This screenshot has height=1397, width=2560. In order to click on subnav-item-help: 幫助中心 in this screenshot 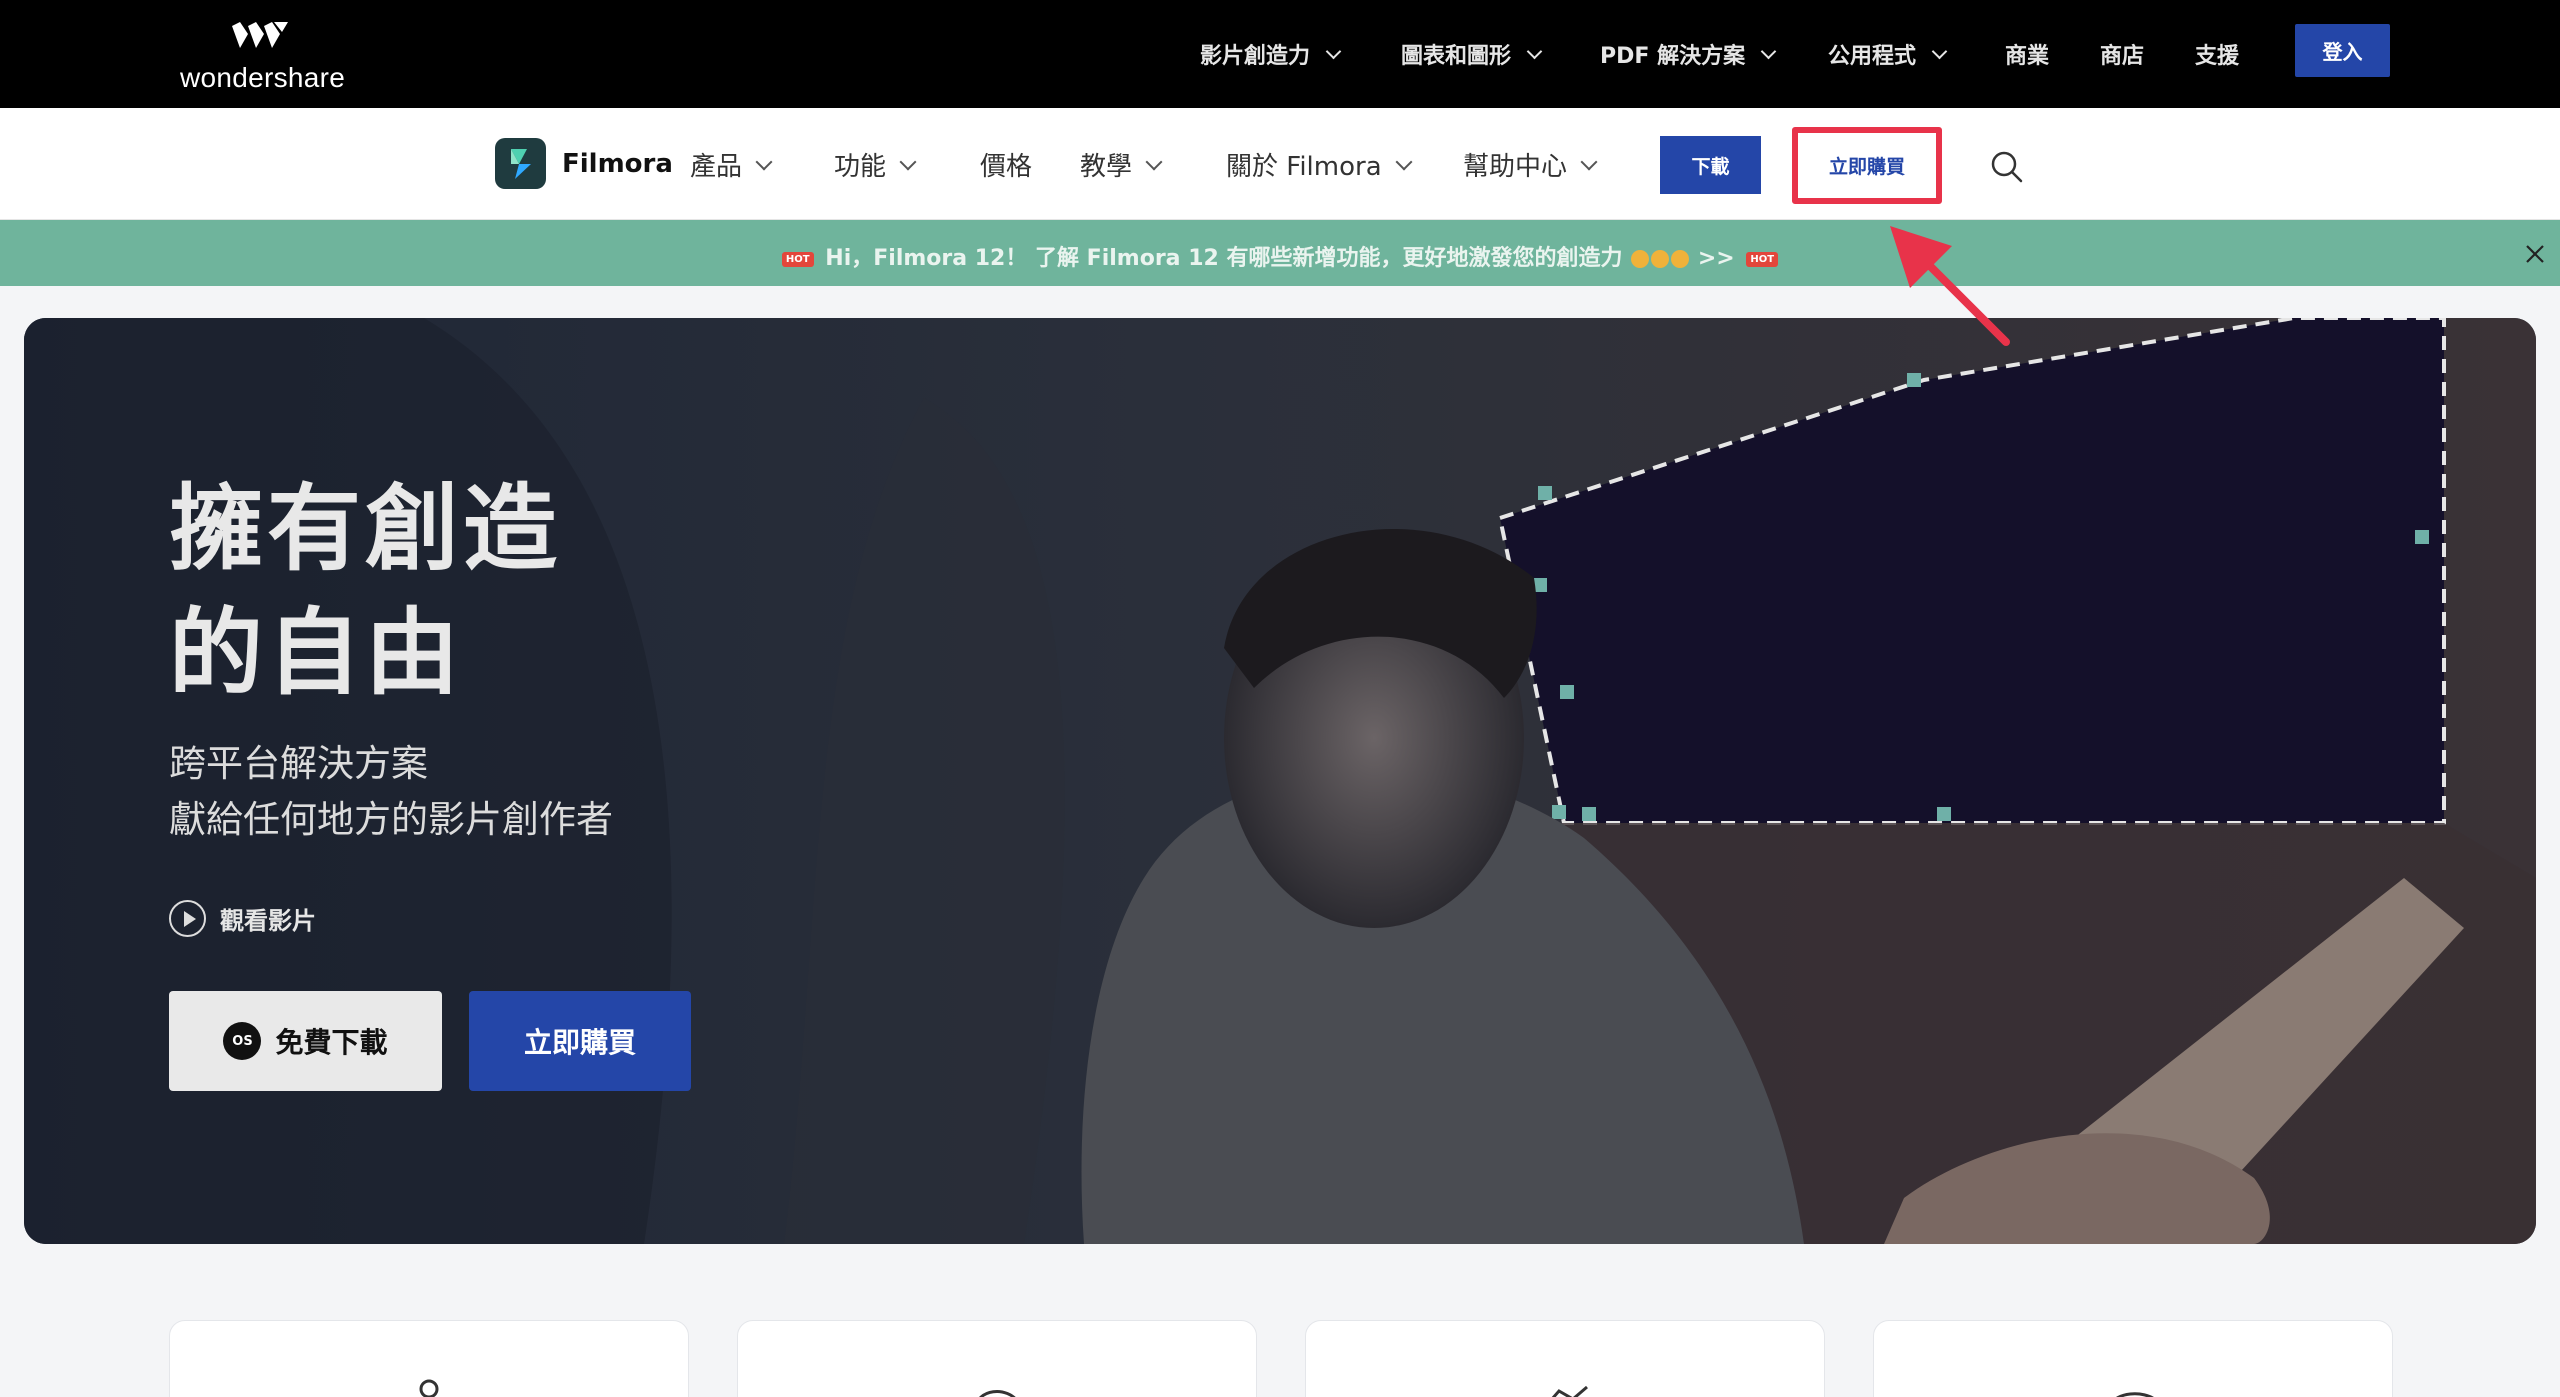, I will do `click(1530, 164)`.